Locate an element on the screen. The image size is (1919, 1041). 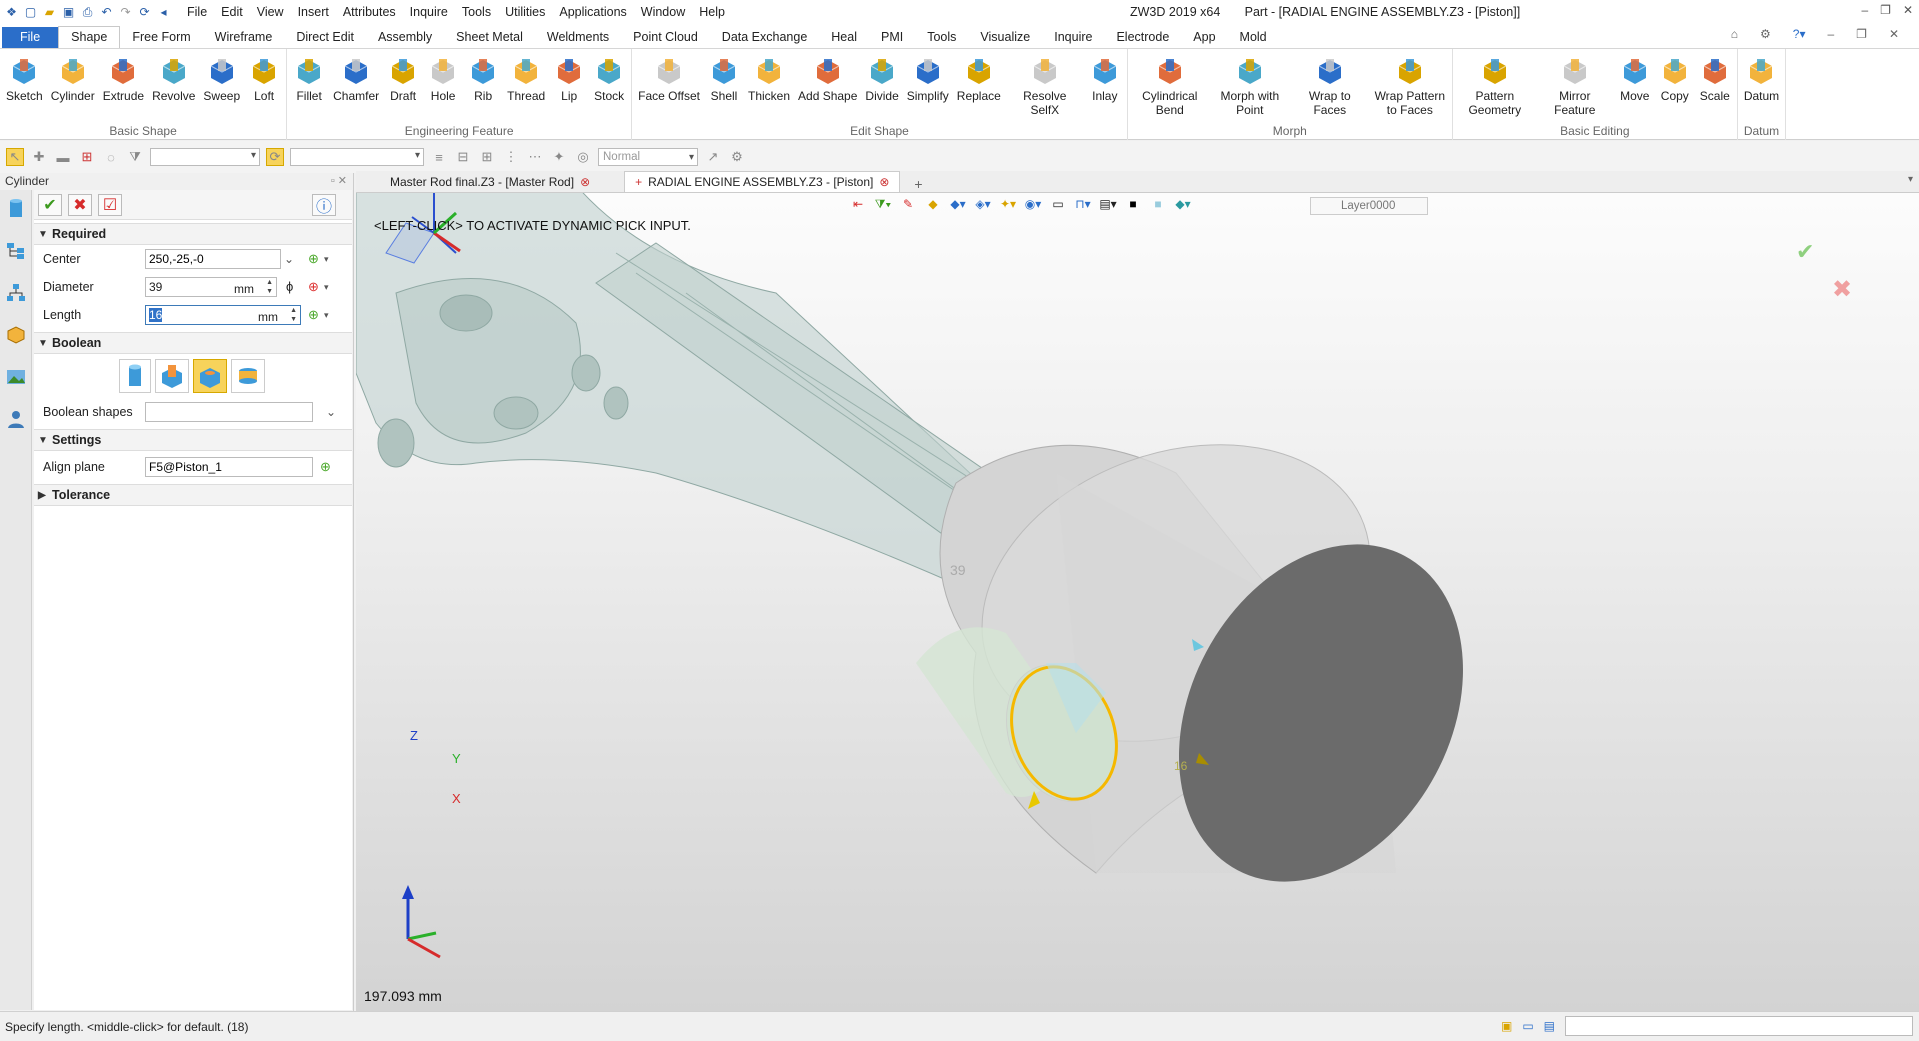
boolean-shapes-field is located at coordinates (229, 412).